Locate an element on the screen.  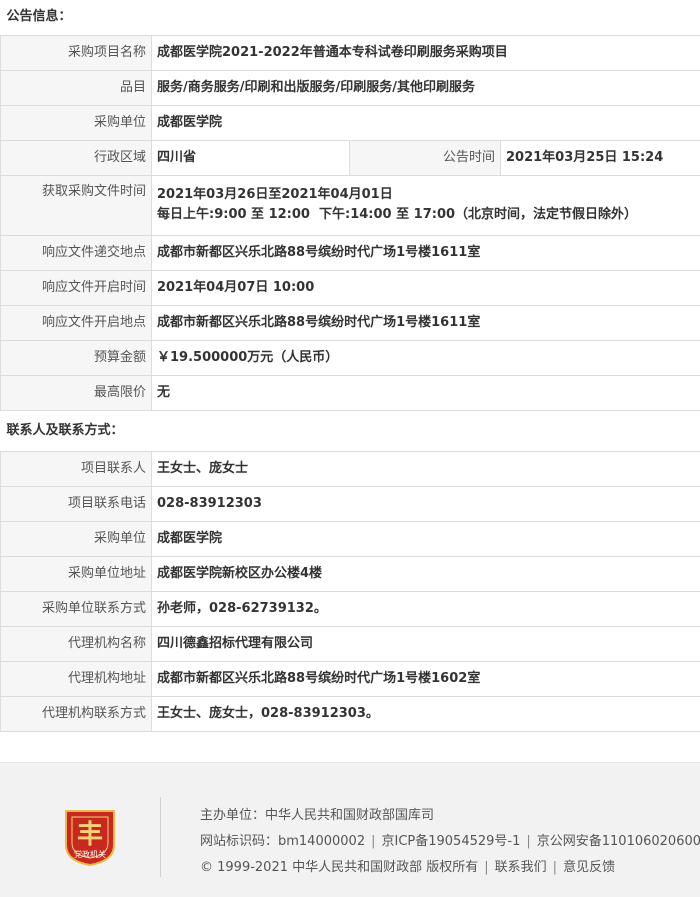
footer-copyright: © 1999-2021 中华人民共和国财政部 版权所有 is located at coordinates (339, 867).